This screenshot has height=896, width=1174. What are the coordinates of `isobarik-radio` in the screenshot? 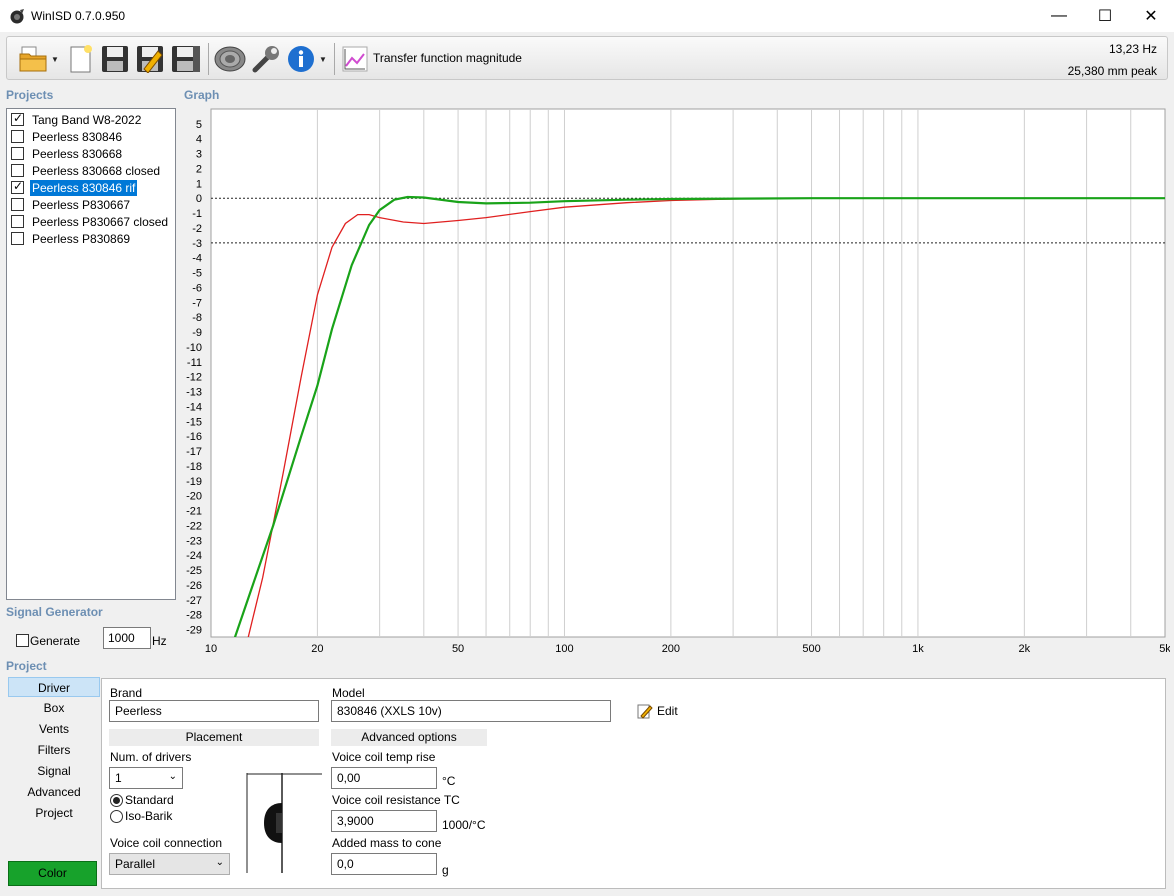 It's located at (116, 816).